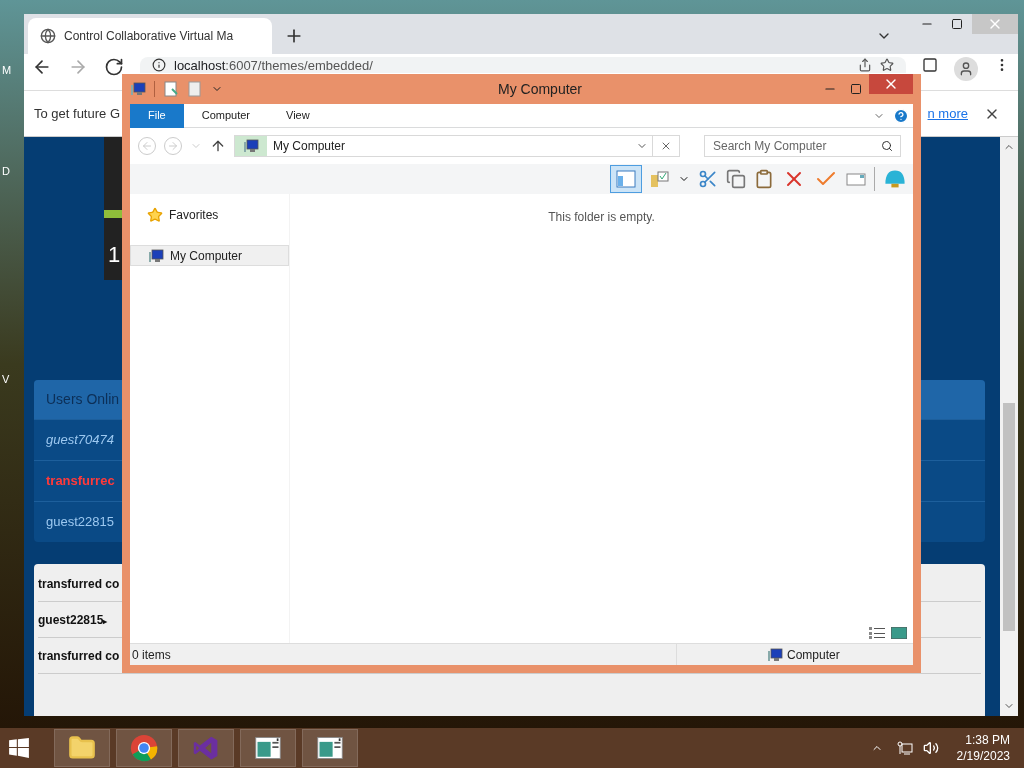 The width and height of the screenshot is (1024, 768). Describe the element at coordinates (83, 399) in the screenshot. I see `panel-title: Users Onlin` at that location.